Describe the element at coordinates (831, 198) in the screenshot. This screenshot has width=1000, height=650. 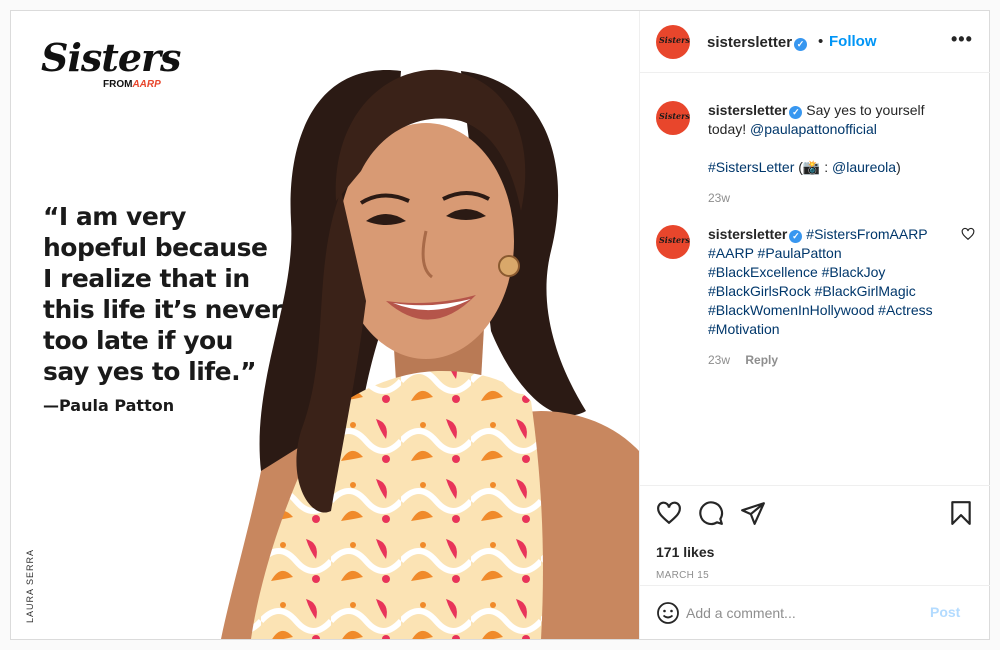
I see `comment-meta: 23w` at that location.